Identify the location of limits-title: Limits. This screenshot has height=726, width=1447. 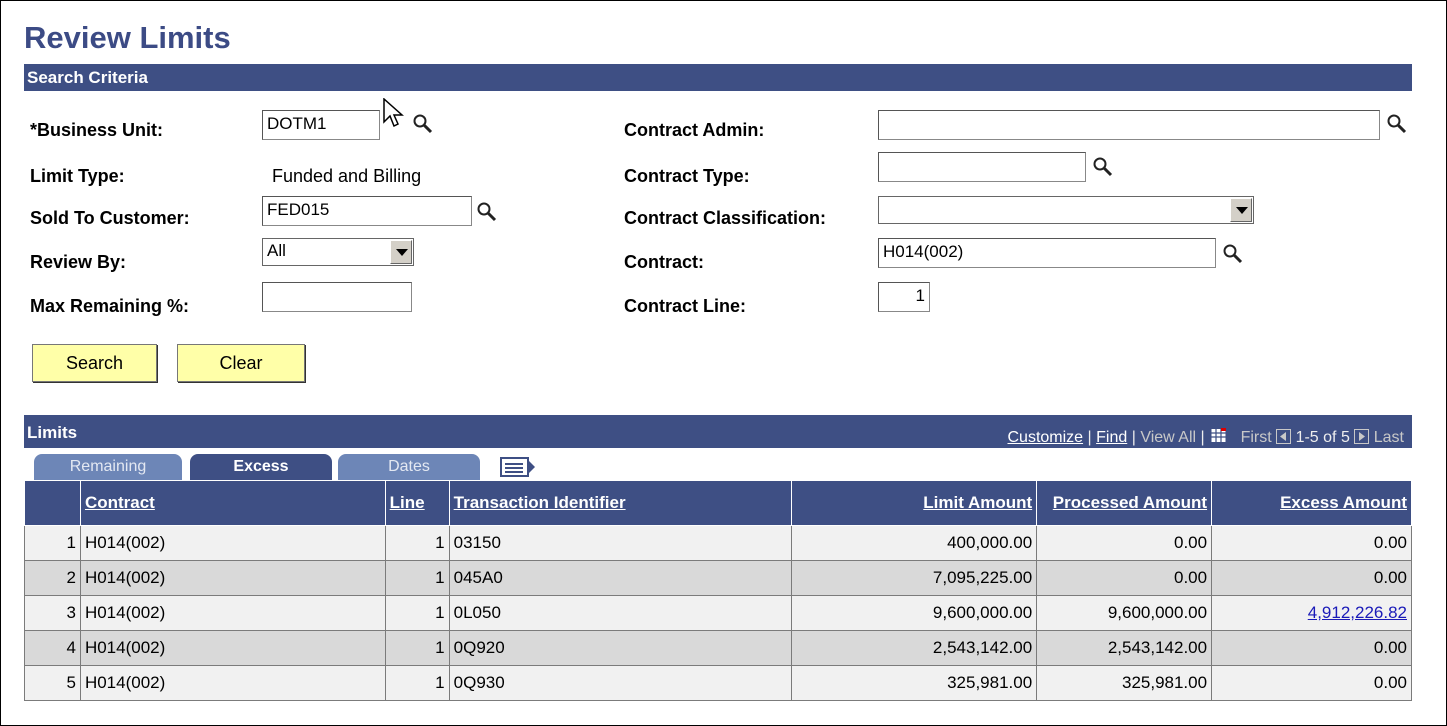
(52, 432).